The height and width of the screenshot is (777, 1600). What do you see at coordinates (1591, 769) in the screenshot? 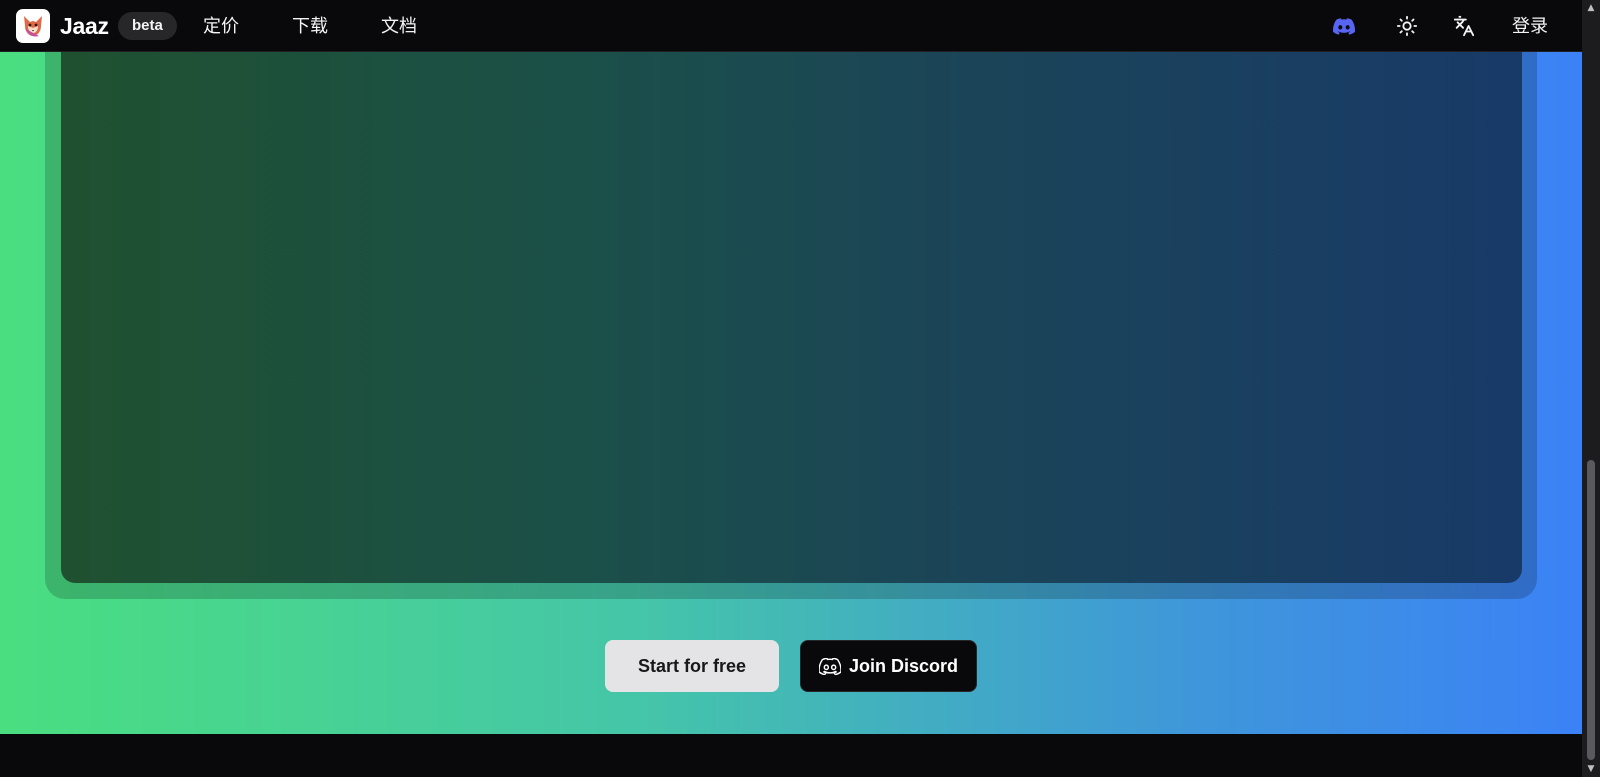
I see `scroll-down-arrow-icon: ▼` at bounding box center [1591, 769].